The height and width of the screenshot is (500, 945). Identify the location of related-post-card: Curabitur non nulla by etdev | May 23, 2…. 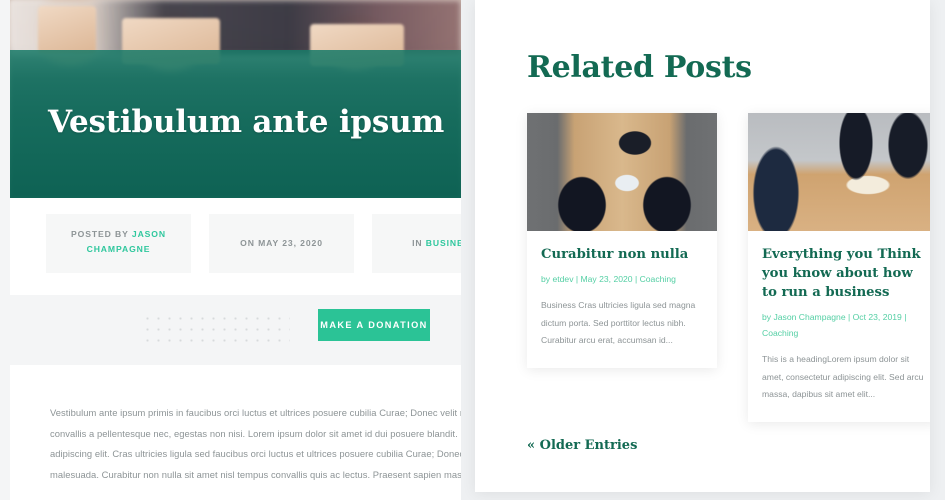
(622, 240).